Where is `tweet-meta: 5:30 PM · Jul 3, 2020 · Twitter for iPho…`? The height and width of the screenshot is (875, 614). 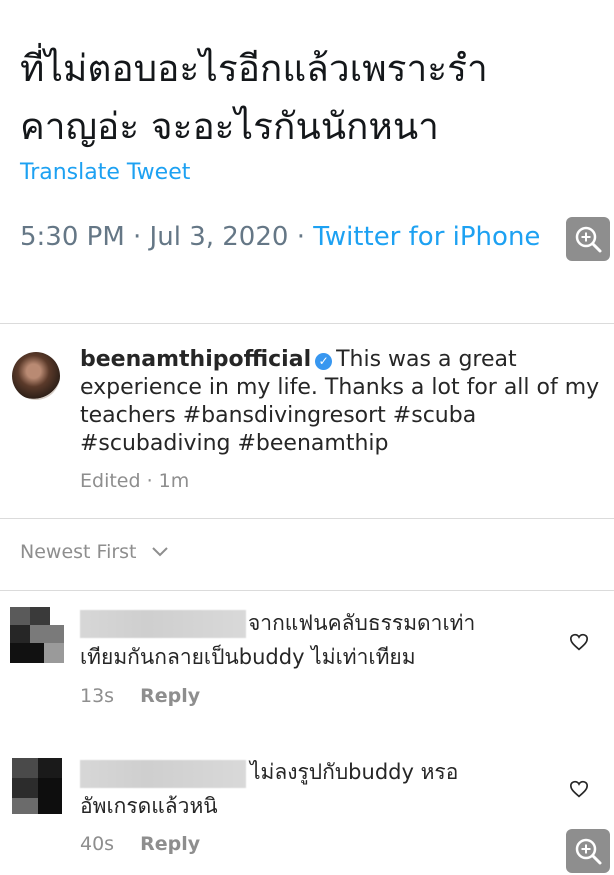 tweet-meta: 5:30 PM · Jul 3, 2020 · Twitter for iPho… is located at coordinates (280, 237).